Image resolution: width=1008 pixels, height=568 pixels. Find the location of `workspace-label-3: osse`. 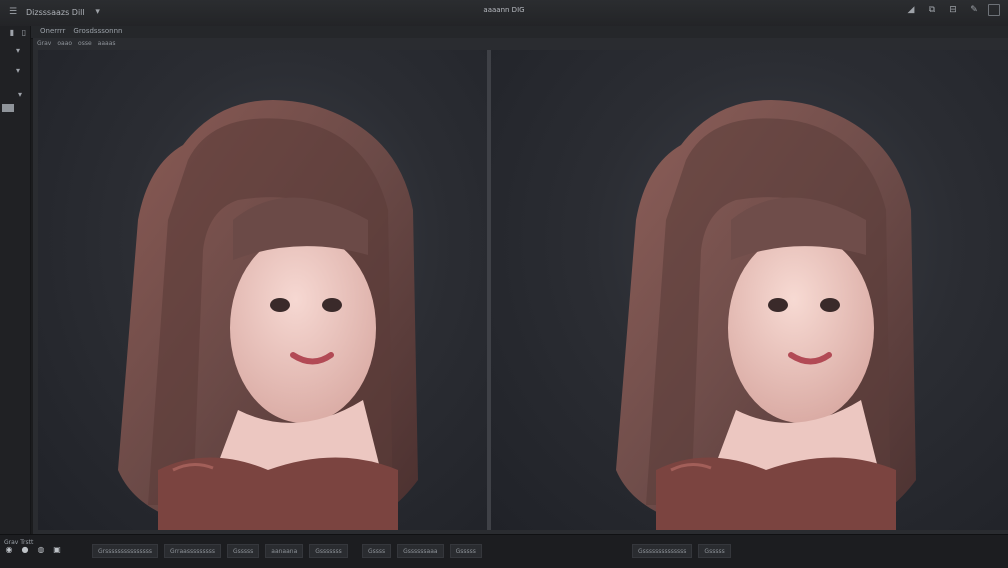

workspace-label-3: osse is located at coordinates (85, 43).